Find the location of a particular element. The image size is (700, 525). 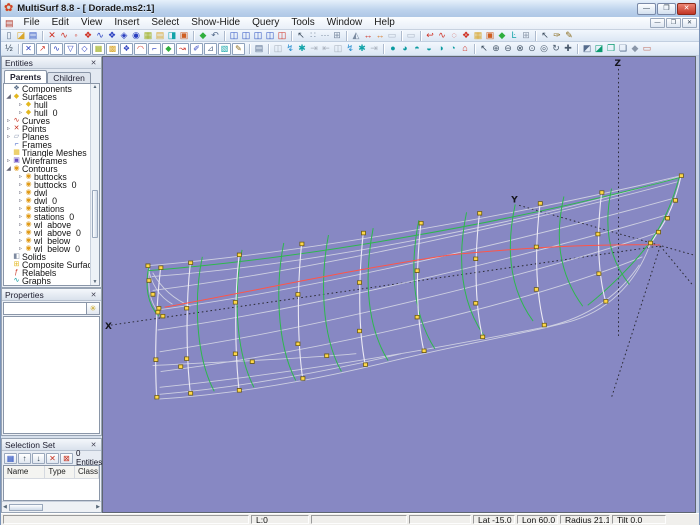

zoom-out-icon: ⊖ is located at coordinates (508, 48).